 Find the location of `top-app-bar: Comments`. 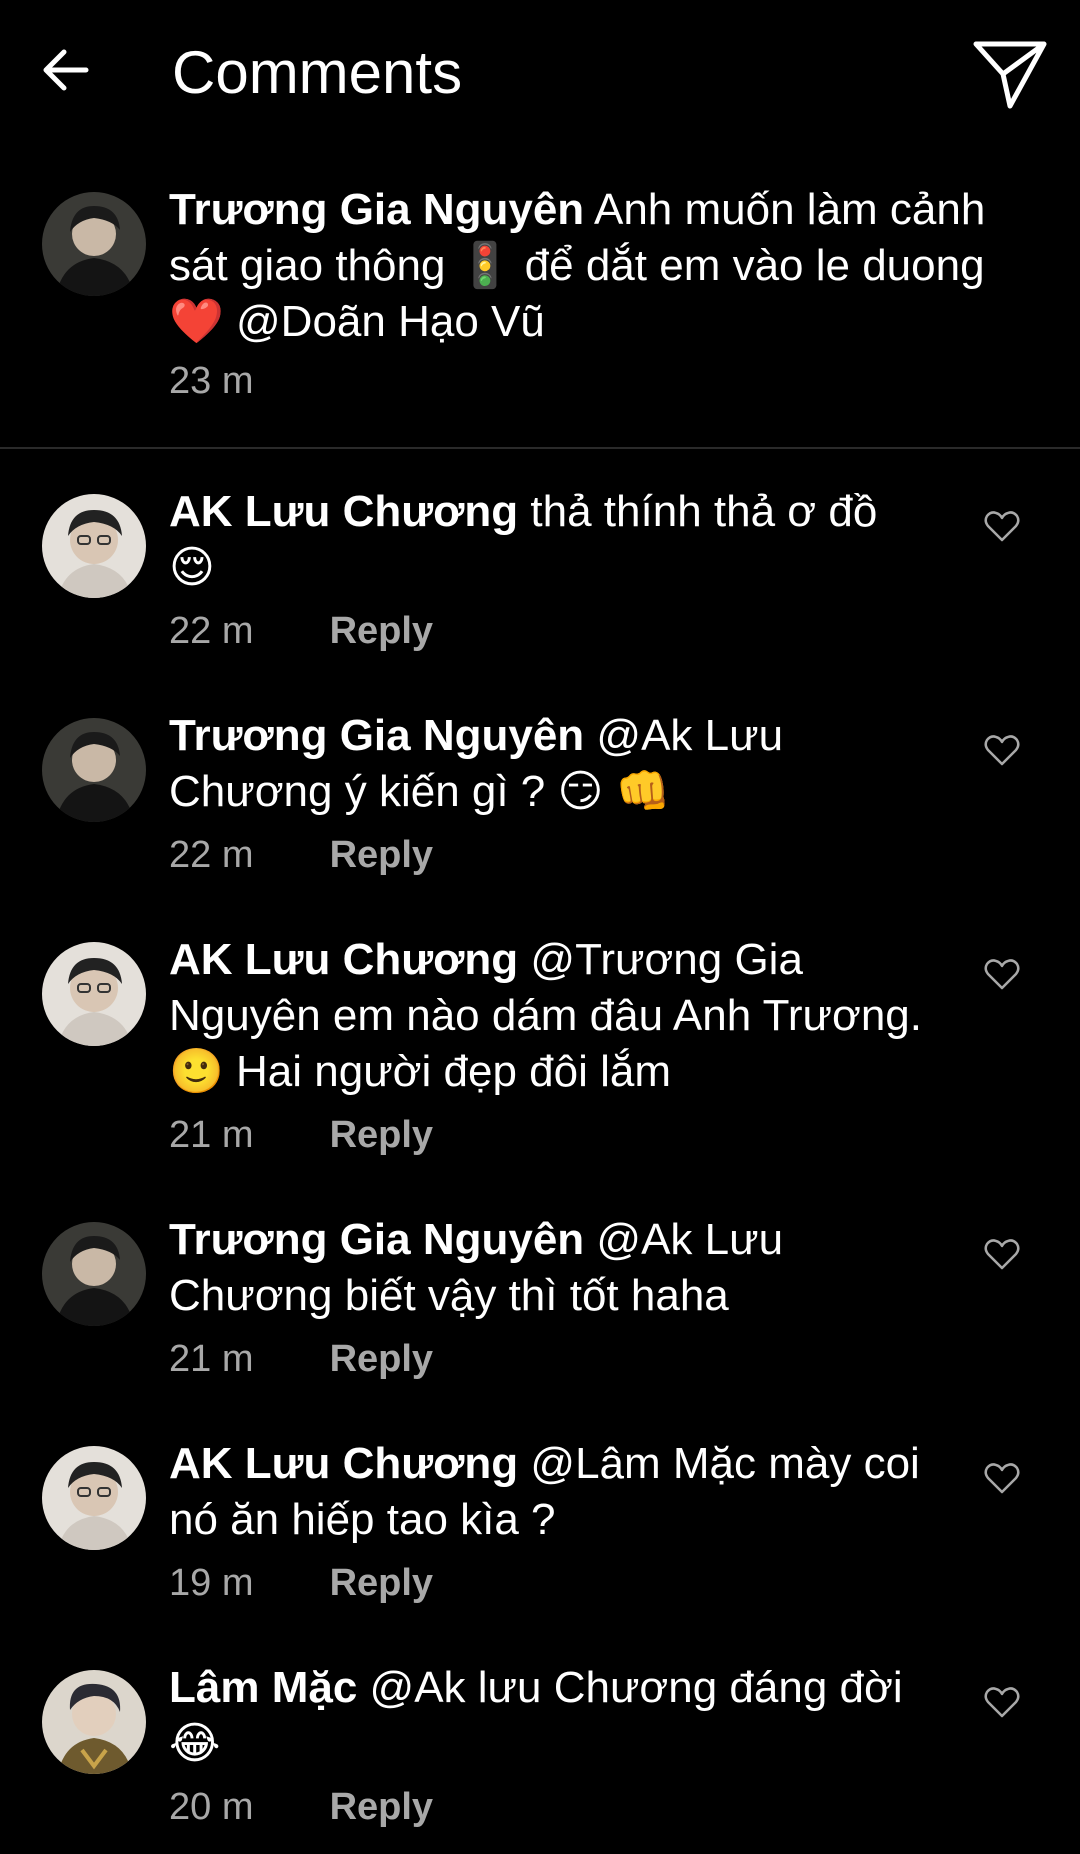

top-app-bar: Comments is located at coordinates (540, 75).